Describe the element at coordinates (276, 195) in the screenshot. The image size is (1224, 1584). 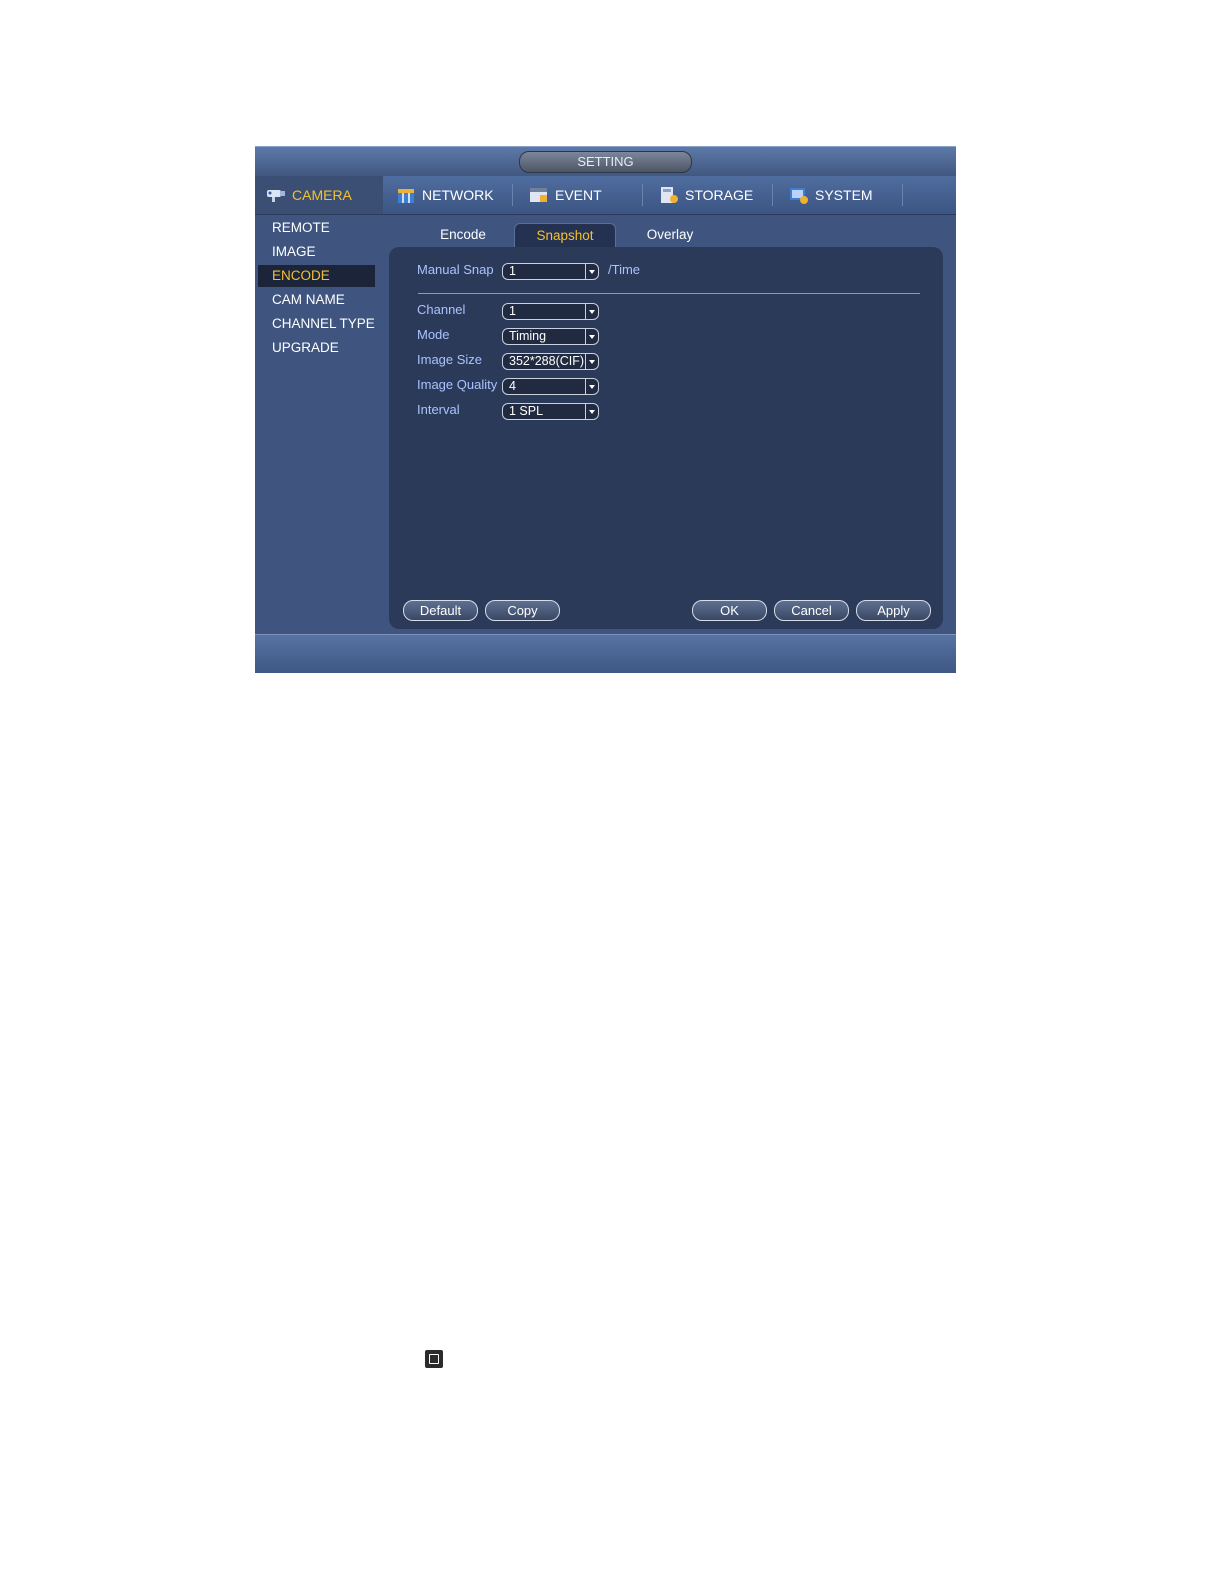
I see `camera-icon` at that location.